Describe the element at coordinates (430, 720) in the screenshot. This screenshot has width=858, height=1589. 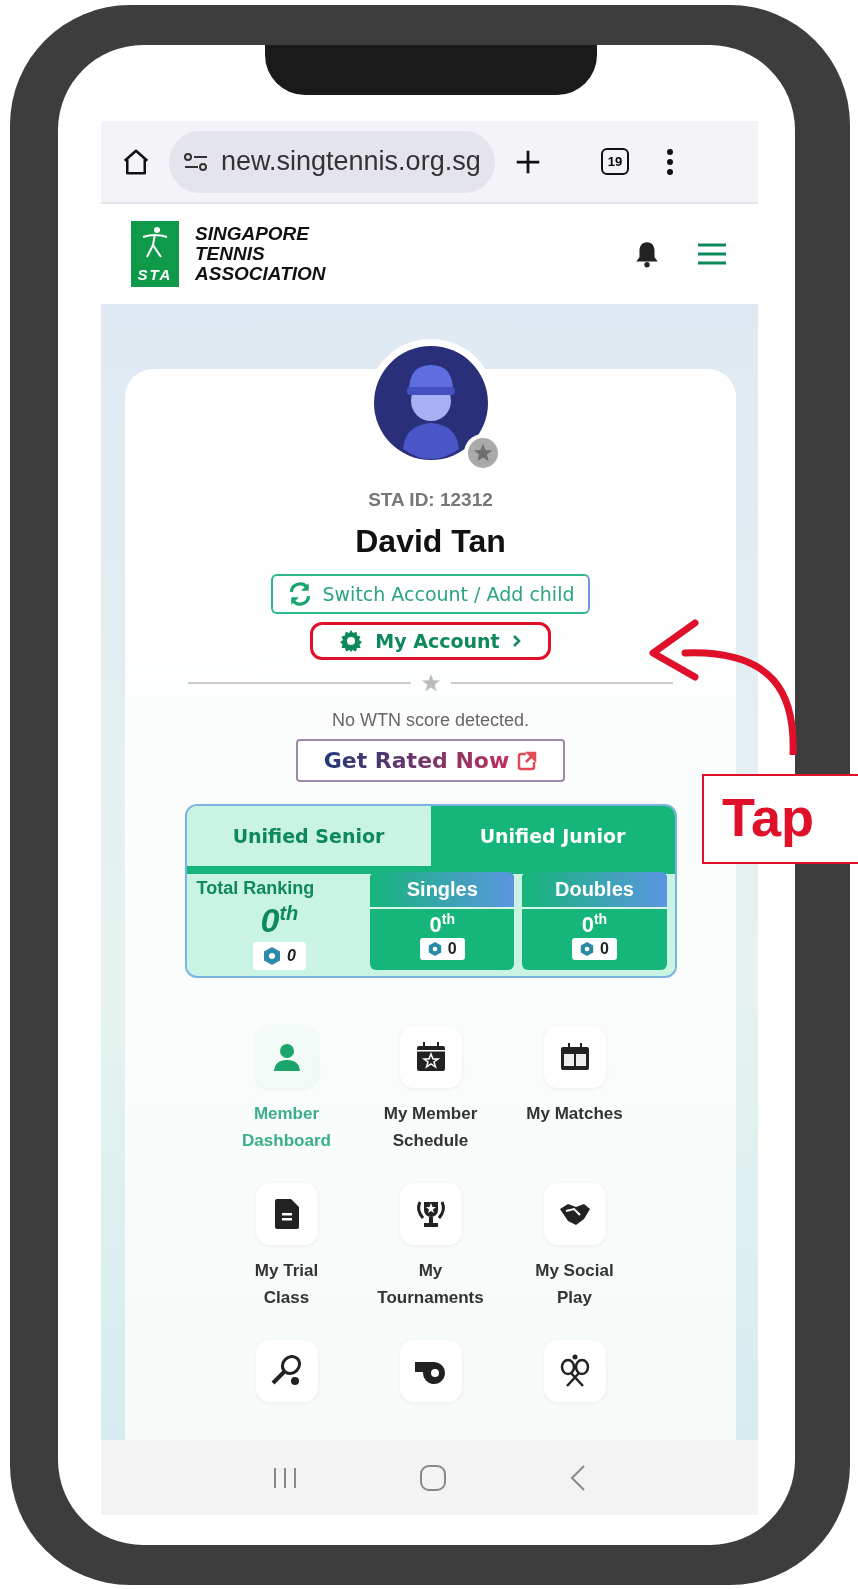
I see `wtn-message: No WTN score detected.` at that location.